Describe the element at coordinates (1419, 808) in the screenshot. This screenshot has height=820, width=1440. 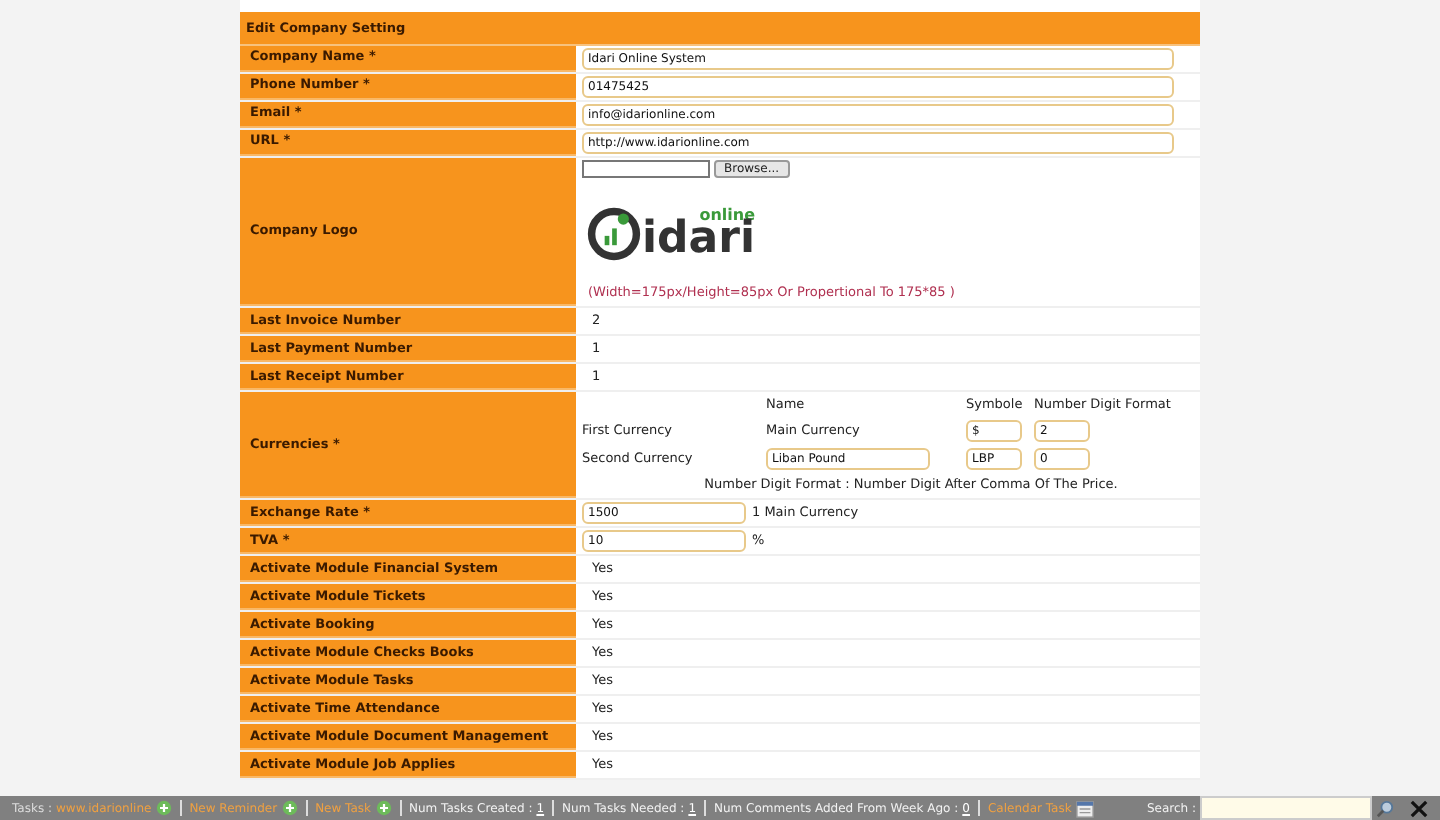
I see `close-icon` at that location.